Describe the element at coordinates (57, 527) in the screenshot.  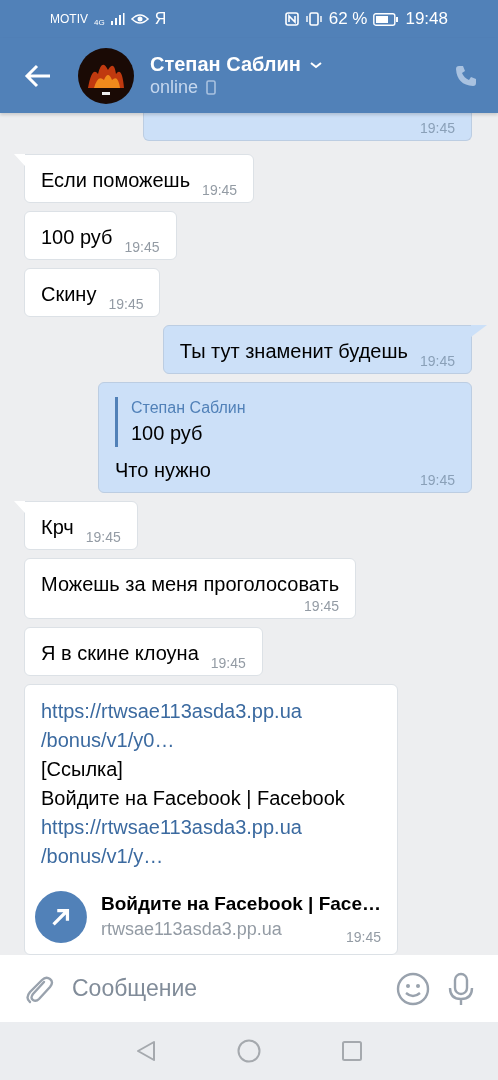
I see `message-text: Крч` at that location.